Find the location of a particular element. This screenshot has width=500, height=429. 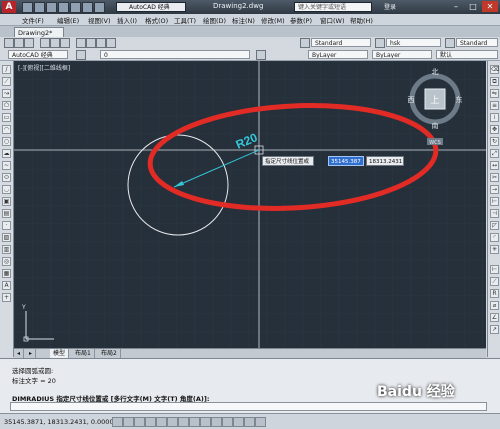

table-icon: ▦ is located at coordinates (6, 273).